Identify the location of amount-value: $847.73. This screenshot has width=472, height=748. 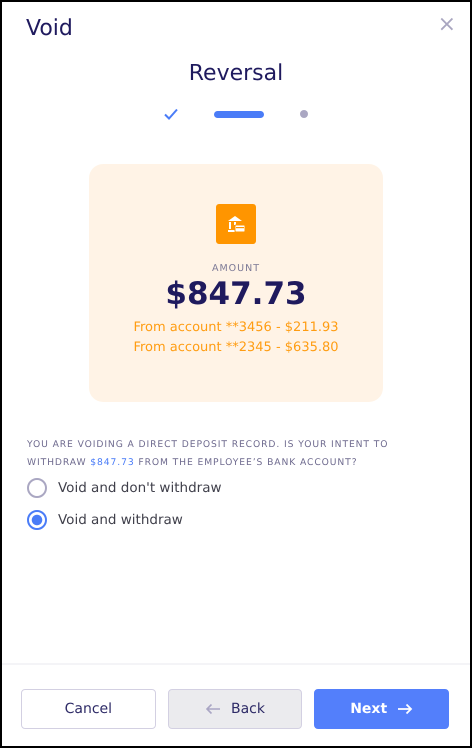
(236, 294).